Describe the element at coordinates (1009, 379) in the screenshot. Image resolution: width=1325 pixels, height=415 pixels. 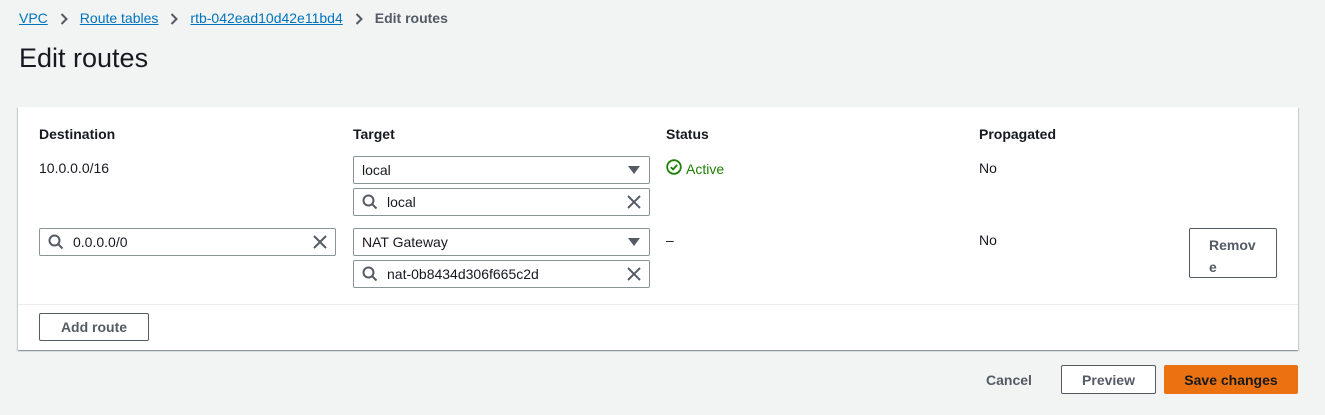
I see `cancel-button: Cancel` at that location.